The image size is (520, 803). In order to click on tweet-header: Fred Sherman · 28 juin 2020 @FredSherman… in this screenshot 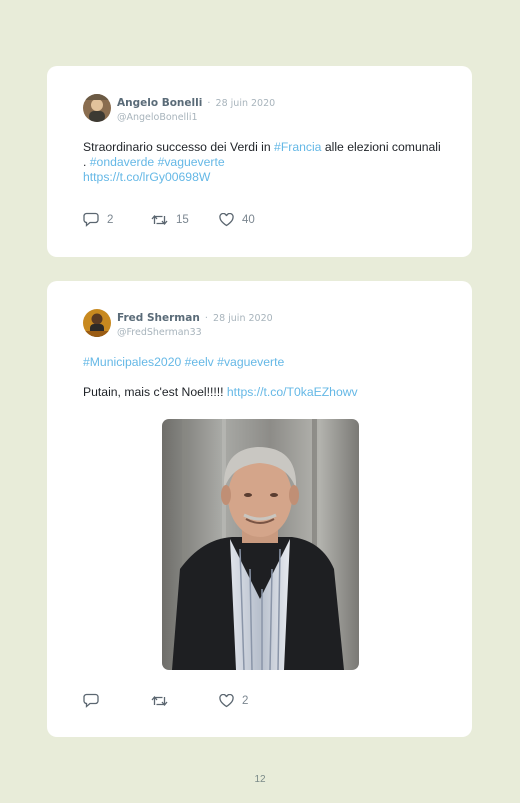, I will do `click(178, 324)`.